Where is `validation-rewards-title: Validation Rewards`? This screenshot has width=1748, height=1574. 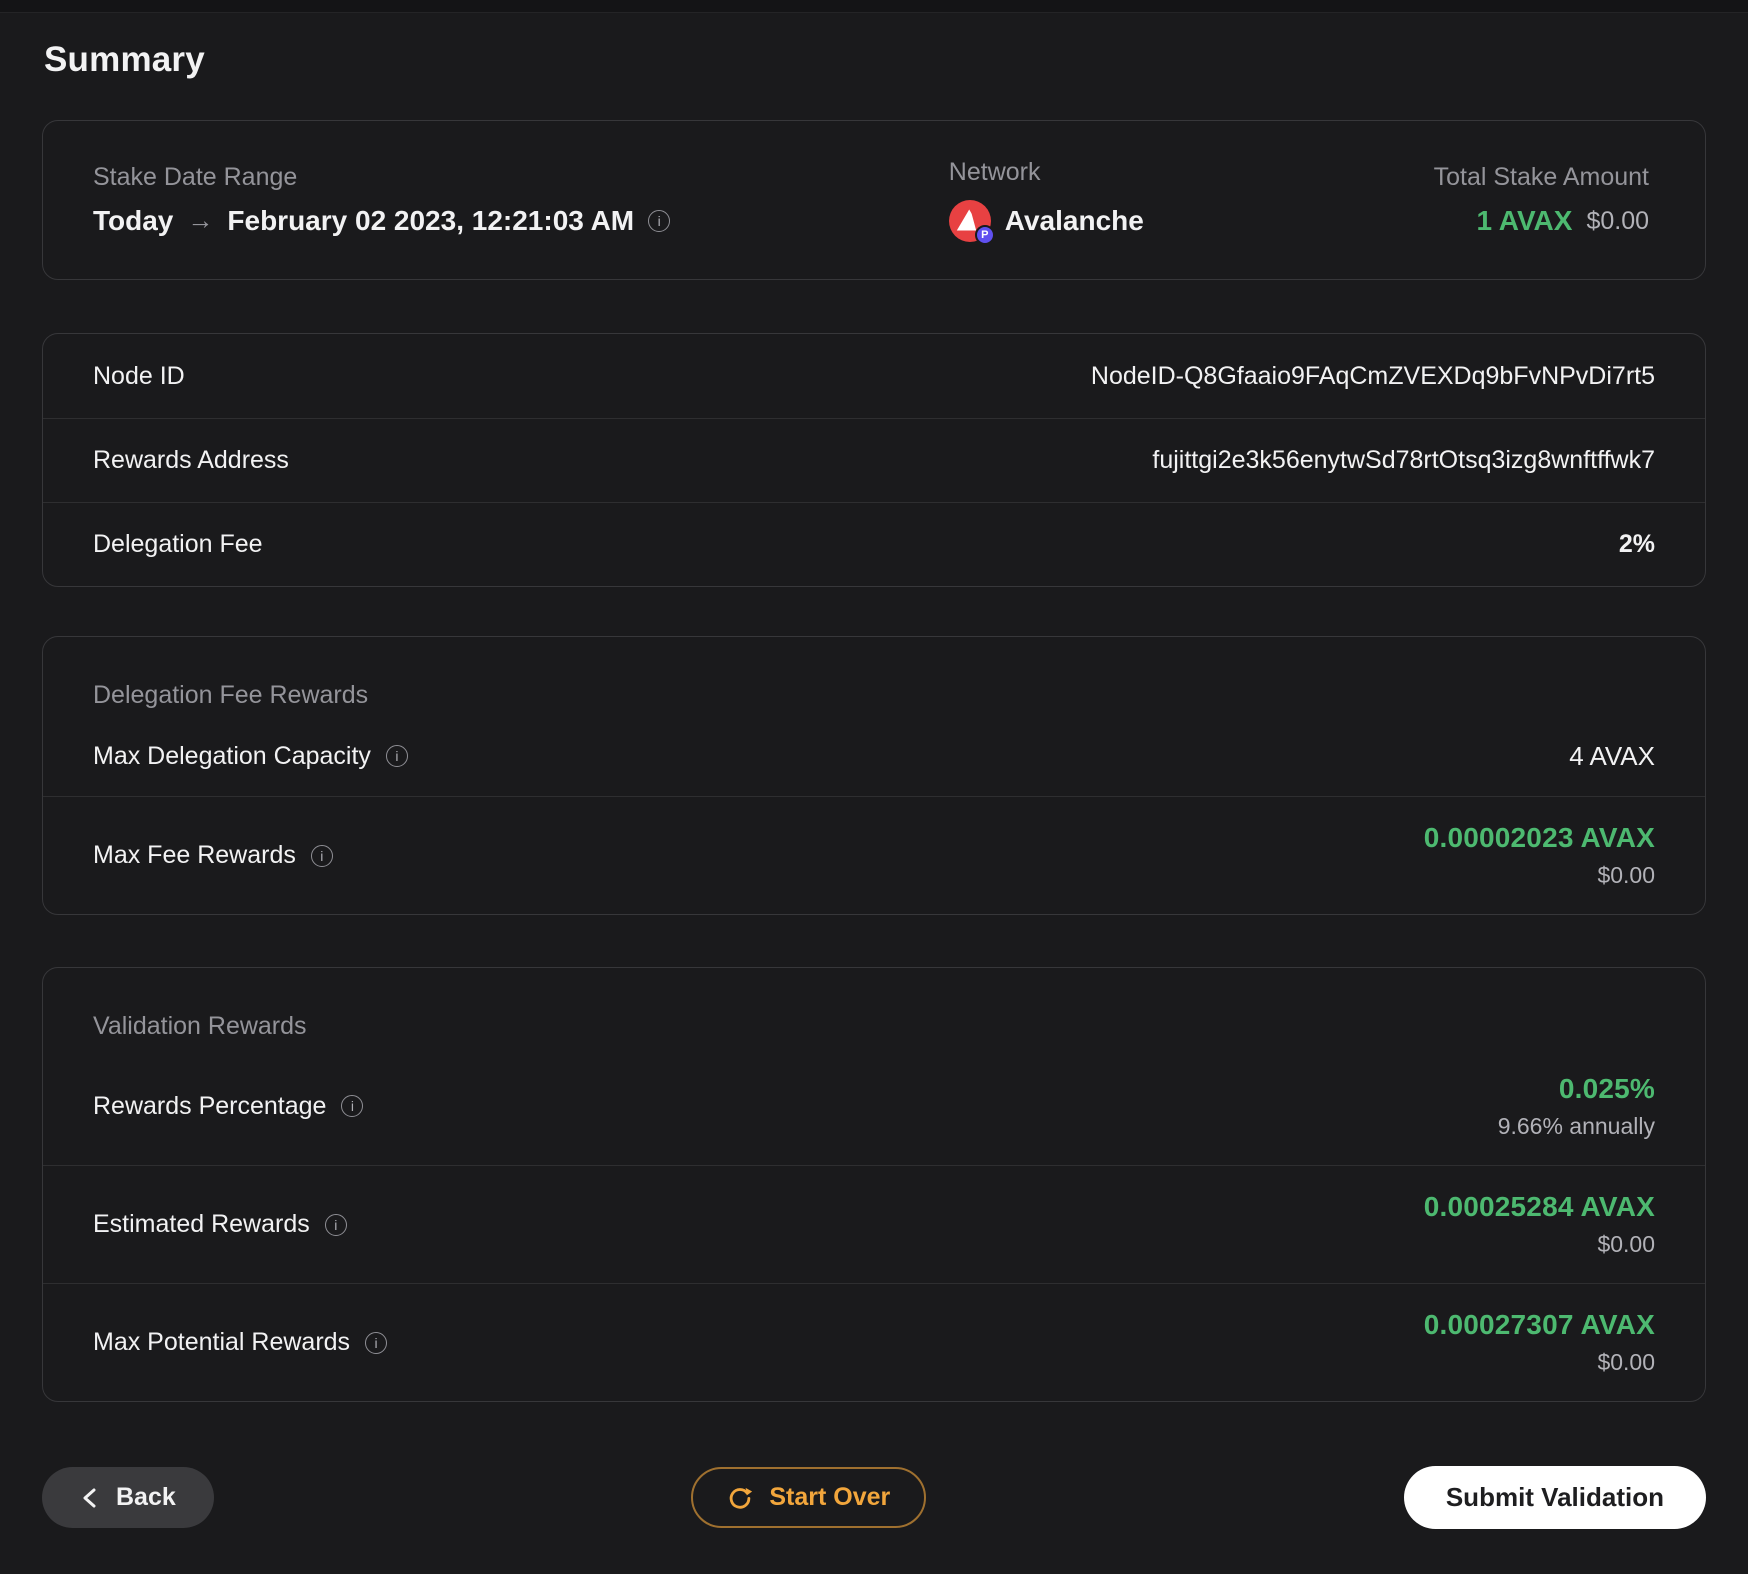
validation-rewards-title: Validation Rewards is located at coordinates (200, 1026).